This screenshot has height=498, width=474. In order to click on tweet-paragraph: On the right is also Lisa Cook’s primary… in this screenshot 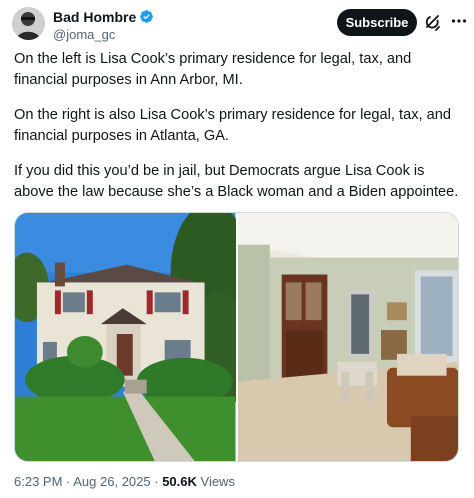, I will do `click(232, 125)`.